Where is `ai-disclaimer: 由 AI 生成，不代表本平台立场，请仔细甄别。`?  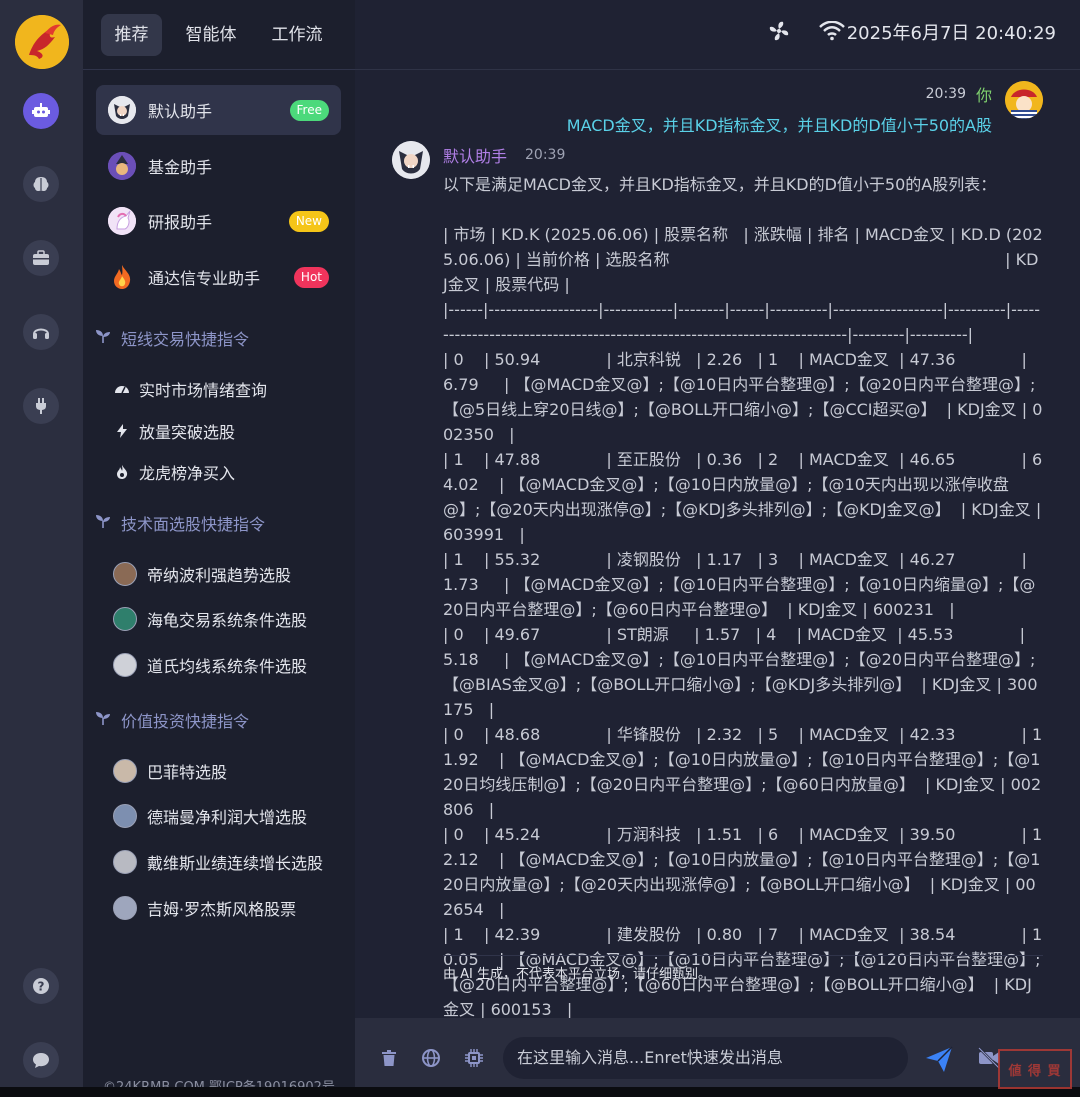 ai-disclaimer: 由 AI 生成，不代表本平台立场，请仔细甄别。 is located at coordinates (577, 974).